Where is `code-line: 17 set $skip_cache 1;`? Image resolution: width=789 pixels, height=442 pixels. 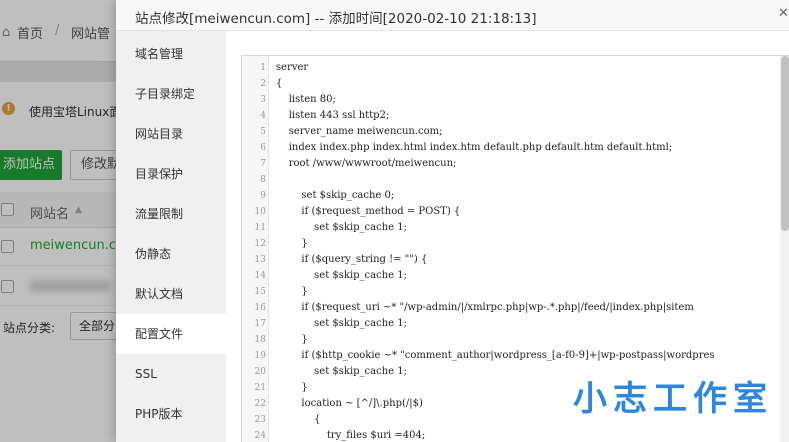 code-line: 17 set $skip_cache 1; is located at coordinates (512, 324).